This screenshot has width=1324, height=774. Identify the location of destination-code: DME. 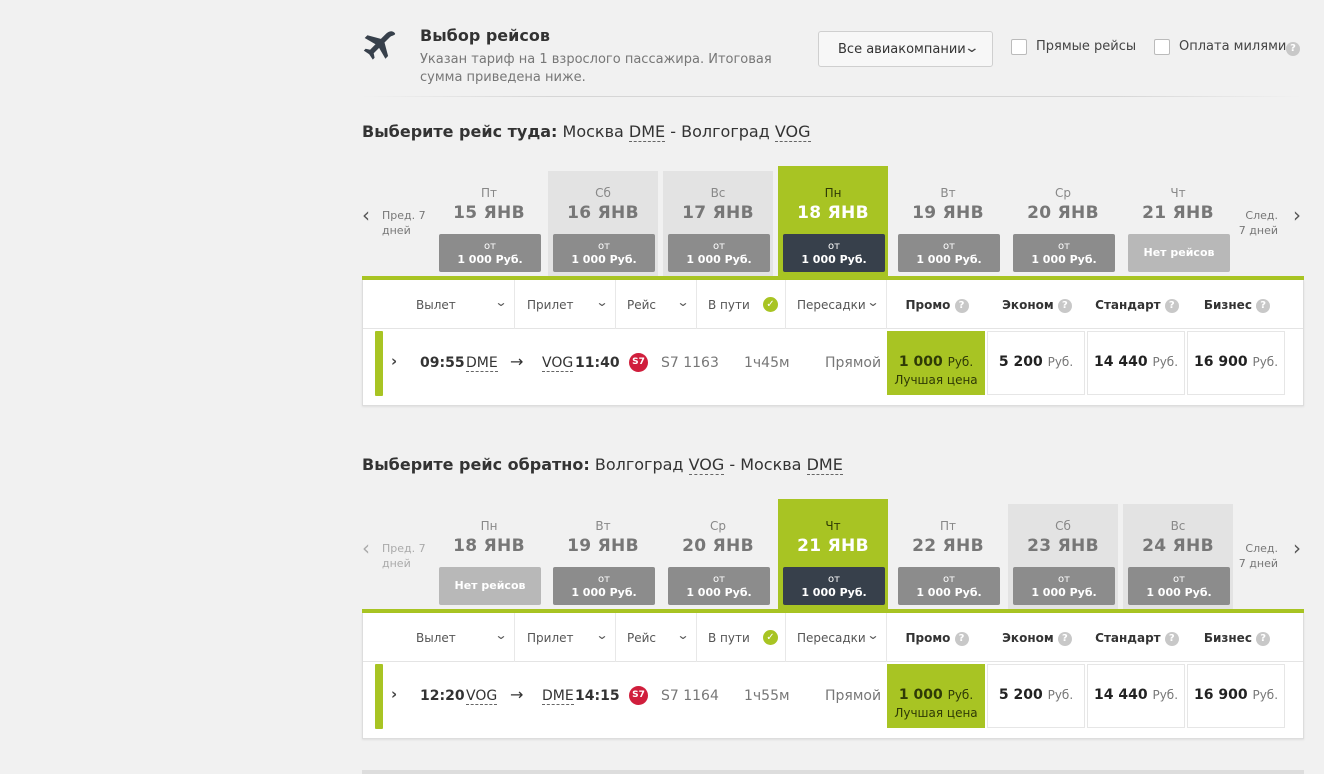
(824, 465).